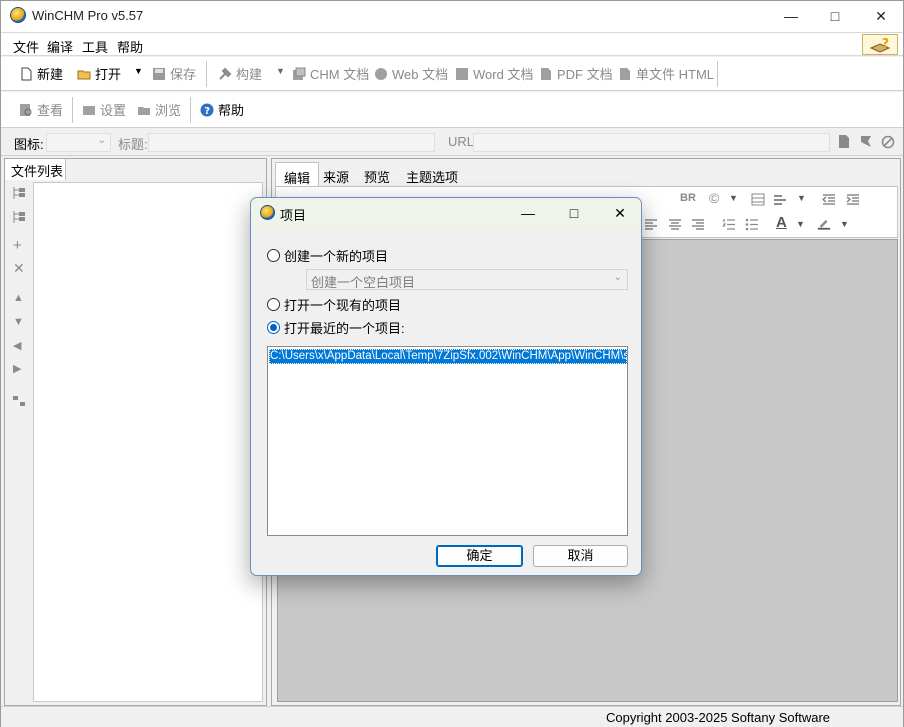 This screenshot has height=727, width=904. What do you see at coordinates (801, 198) in the screenshot?
I see `list-dropdown-icon: ▼` at bounding box center [801, 198].